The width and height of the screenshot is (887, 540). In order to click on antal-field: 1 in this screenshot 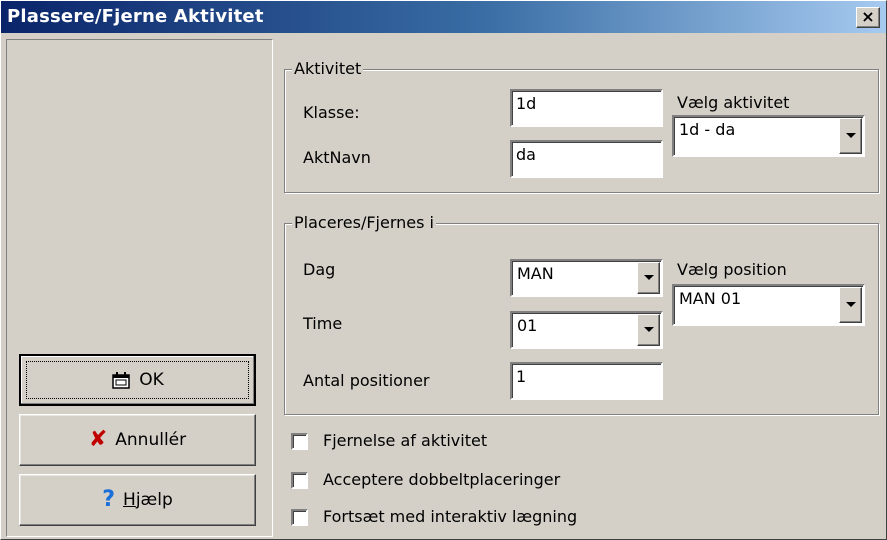, I will do `click(586, 381)`.